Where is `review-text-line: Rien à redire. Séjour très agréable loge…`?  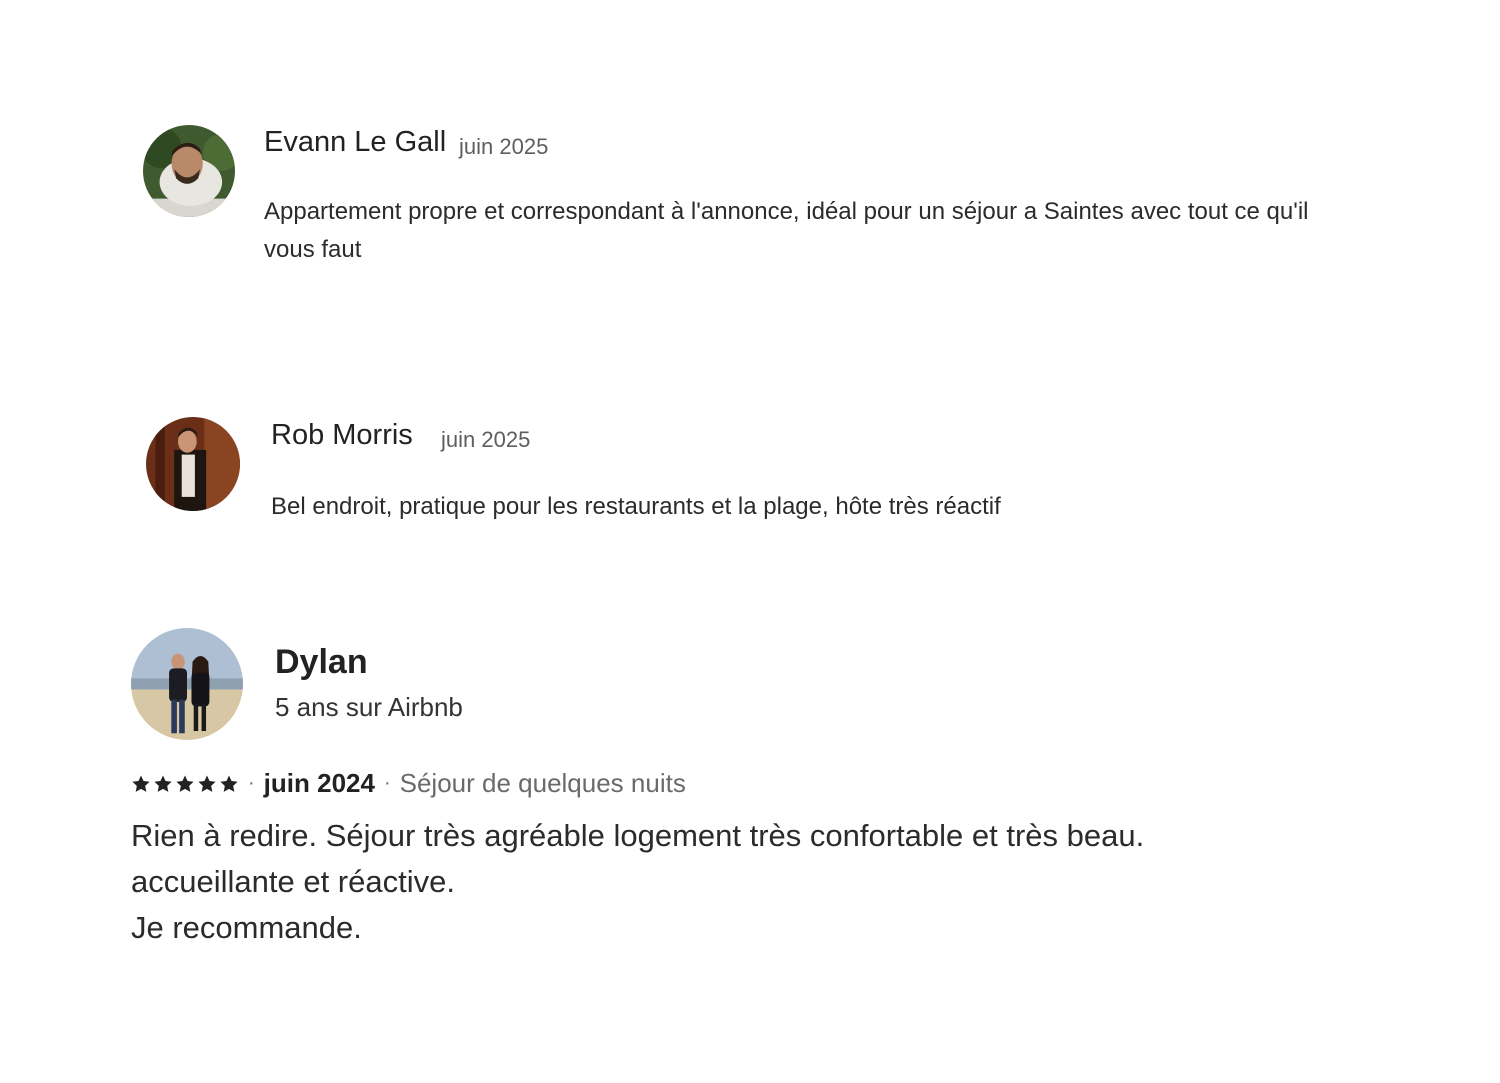 review-text-line: Rien à redire. Séjour très agréable loge… is located at coordinates (638, 835).